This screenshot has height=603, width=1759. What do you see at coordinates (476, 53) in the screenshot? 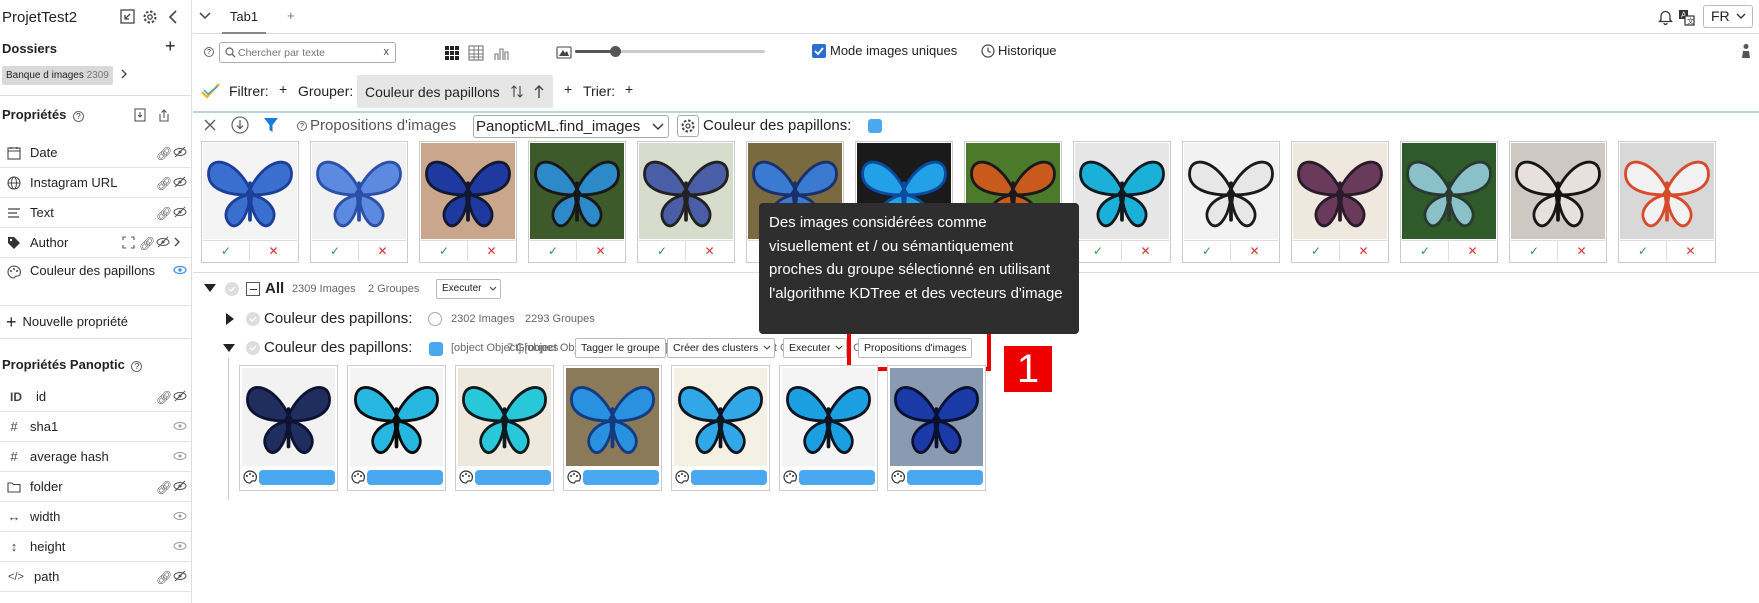
I see `table-view-icon` at bounding box center [476, 53].